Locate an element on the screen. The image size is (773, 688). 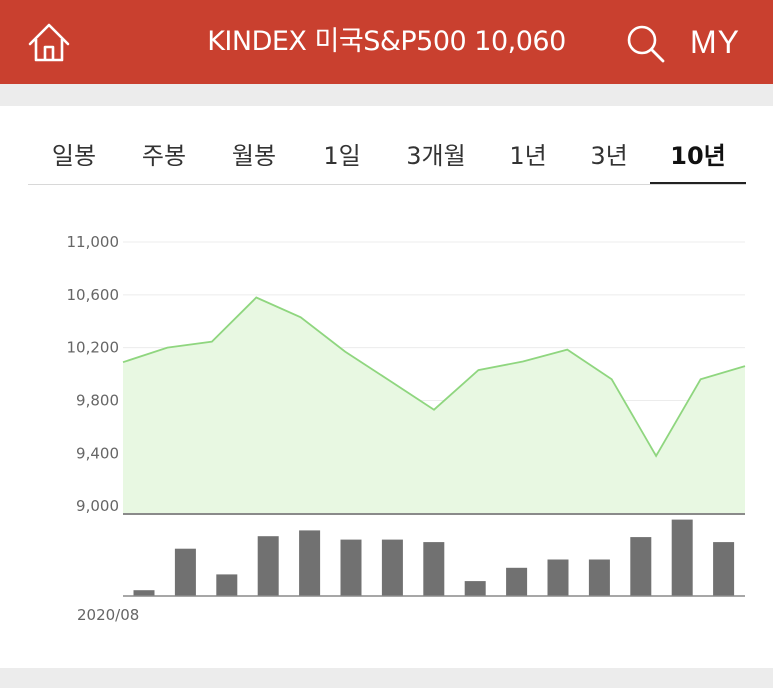
footer-spacer is located at coordinates (386, 678).